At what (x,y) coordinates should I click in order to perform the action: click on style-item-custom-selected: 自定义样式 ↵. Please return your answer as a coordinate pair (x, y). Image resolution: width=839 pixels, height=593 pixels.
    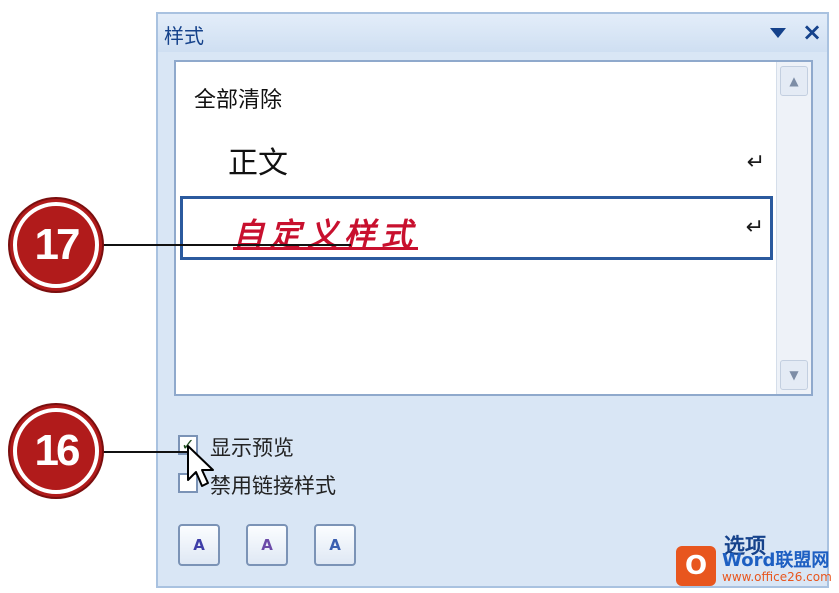
    Looking at the image, I should click on (476, 228).